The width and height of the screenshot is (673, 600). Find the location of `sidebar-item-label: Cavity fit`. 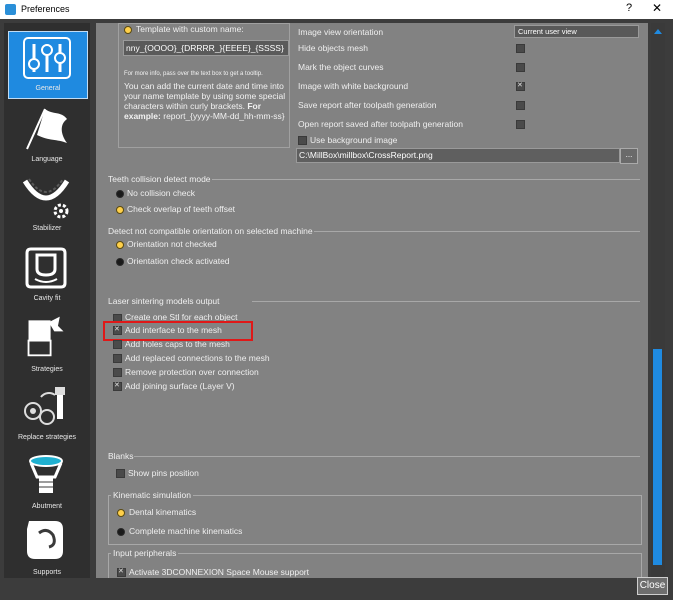

sidebar-item-label: Cavity fit is located at coordinates (47, 298).